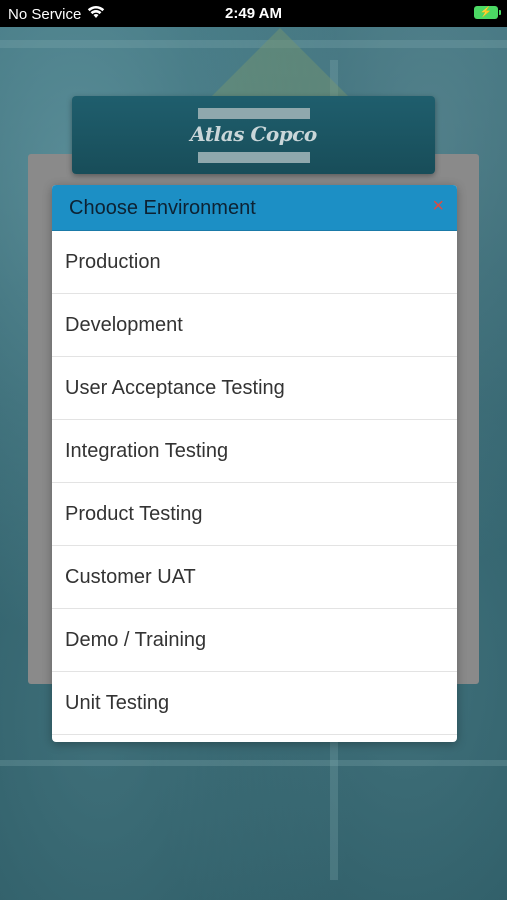 The height and width of the screenshot is (900, 507). What do you see at coordinates (117, 703) in the screenshot?
I see `environment-option-label: Unit Testing` at bounding box center [117, 703].